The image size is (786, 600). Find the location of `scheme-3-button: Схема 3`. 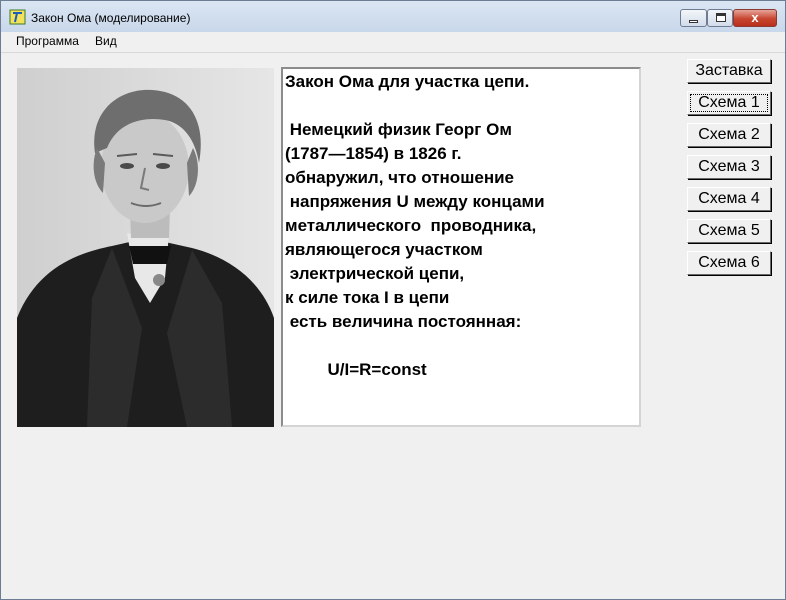

scheme-3-button: Схема 3 is located at coordinates (729, 167).